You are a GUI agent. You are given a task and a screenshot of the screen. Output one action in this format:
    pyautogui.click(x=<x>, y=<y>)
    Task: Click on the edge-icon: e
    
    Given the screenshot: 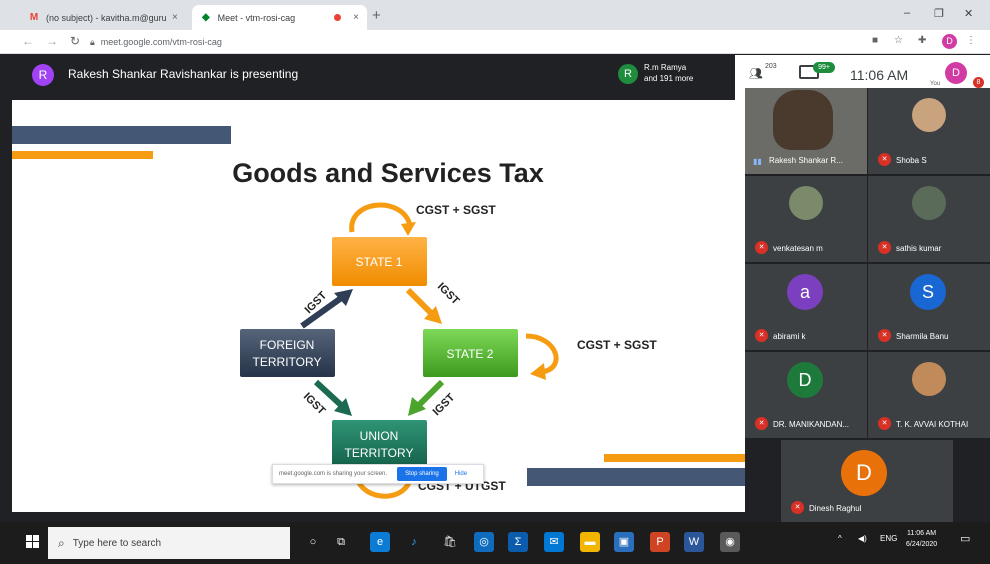 What is the action you would take?
    pyautogui.click(x=380, y=542)
    